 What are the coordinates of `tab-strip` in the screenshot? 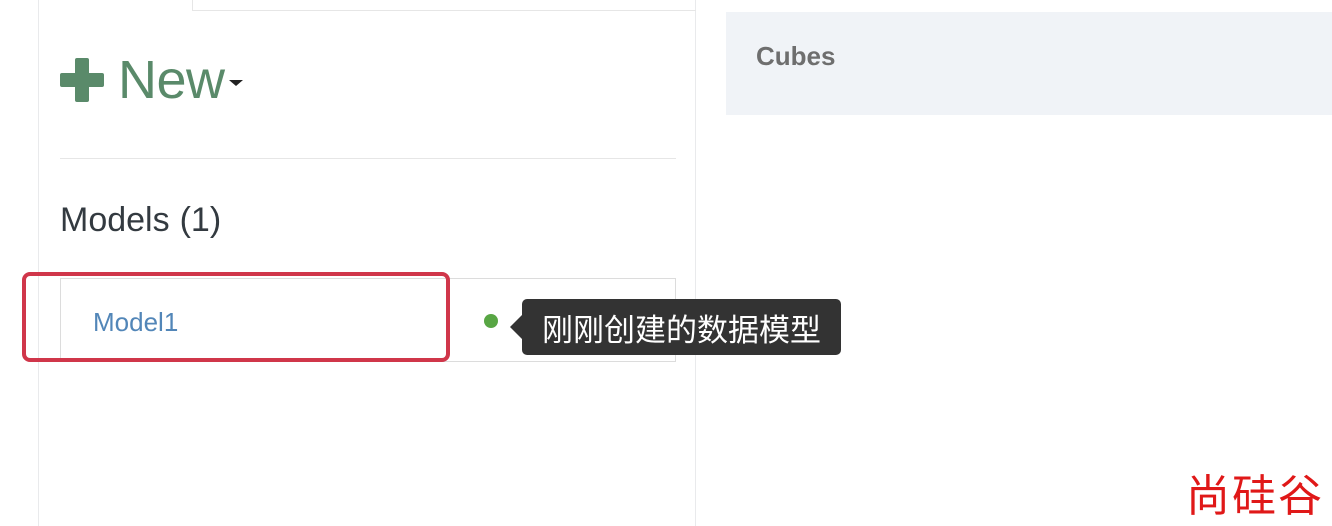 It's located at (444, 5).